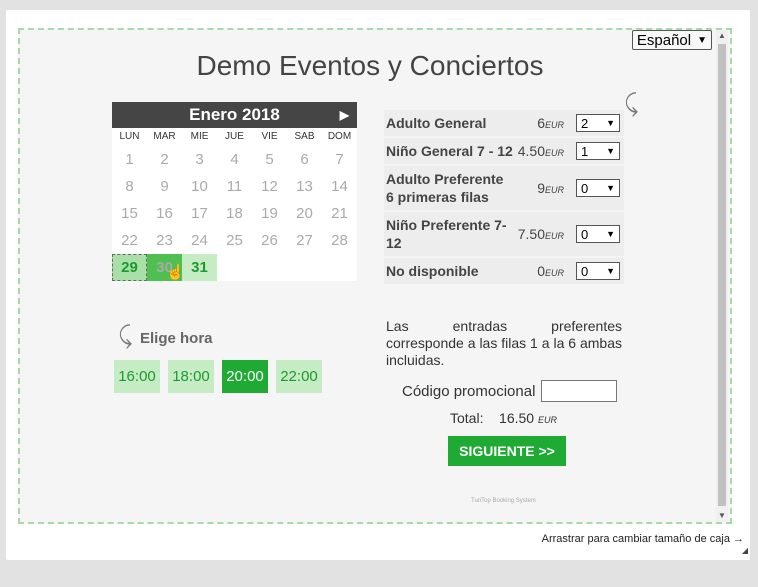 This screenshot has height=587, width=758. Describe the element at coordinates (504, 123) in the screenshot. I see `ticket-row: Adulto General 6EUR 2 ▼` at that location.